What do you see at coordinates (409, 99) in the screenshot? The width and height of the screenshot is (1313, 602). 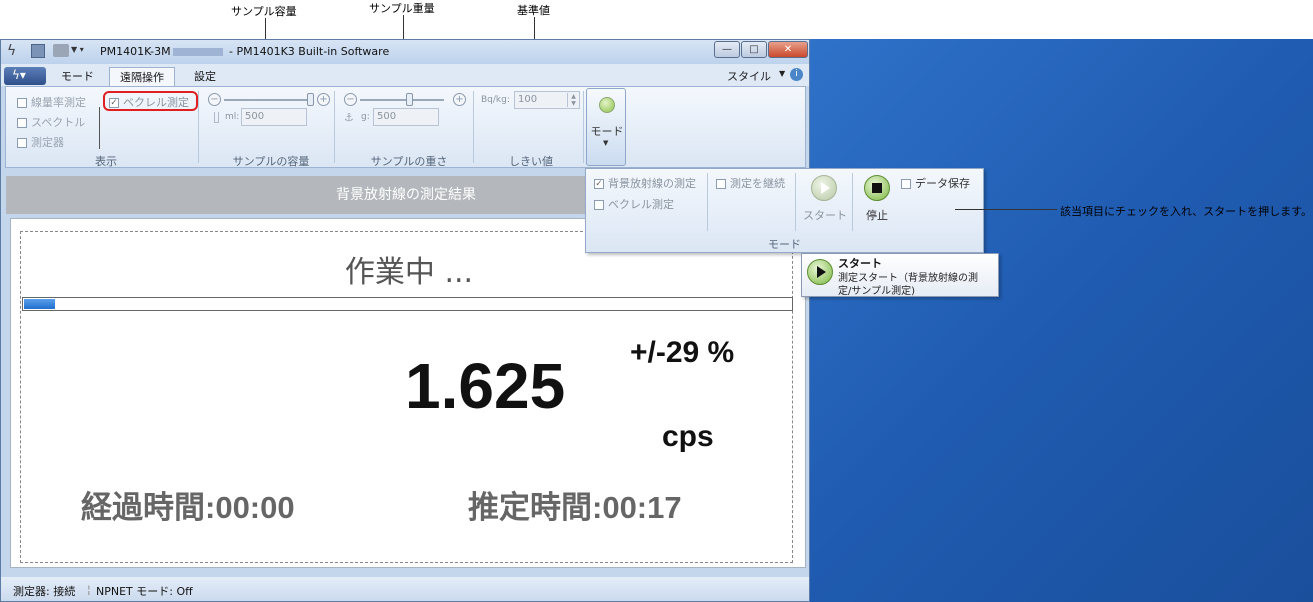 I see `weight-slider-thumb` at bounding box center [409, 99].